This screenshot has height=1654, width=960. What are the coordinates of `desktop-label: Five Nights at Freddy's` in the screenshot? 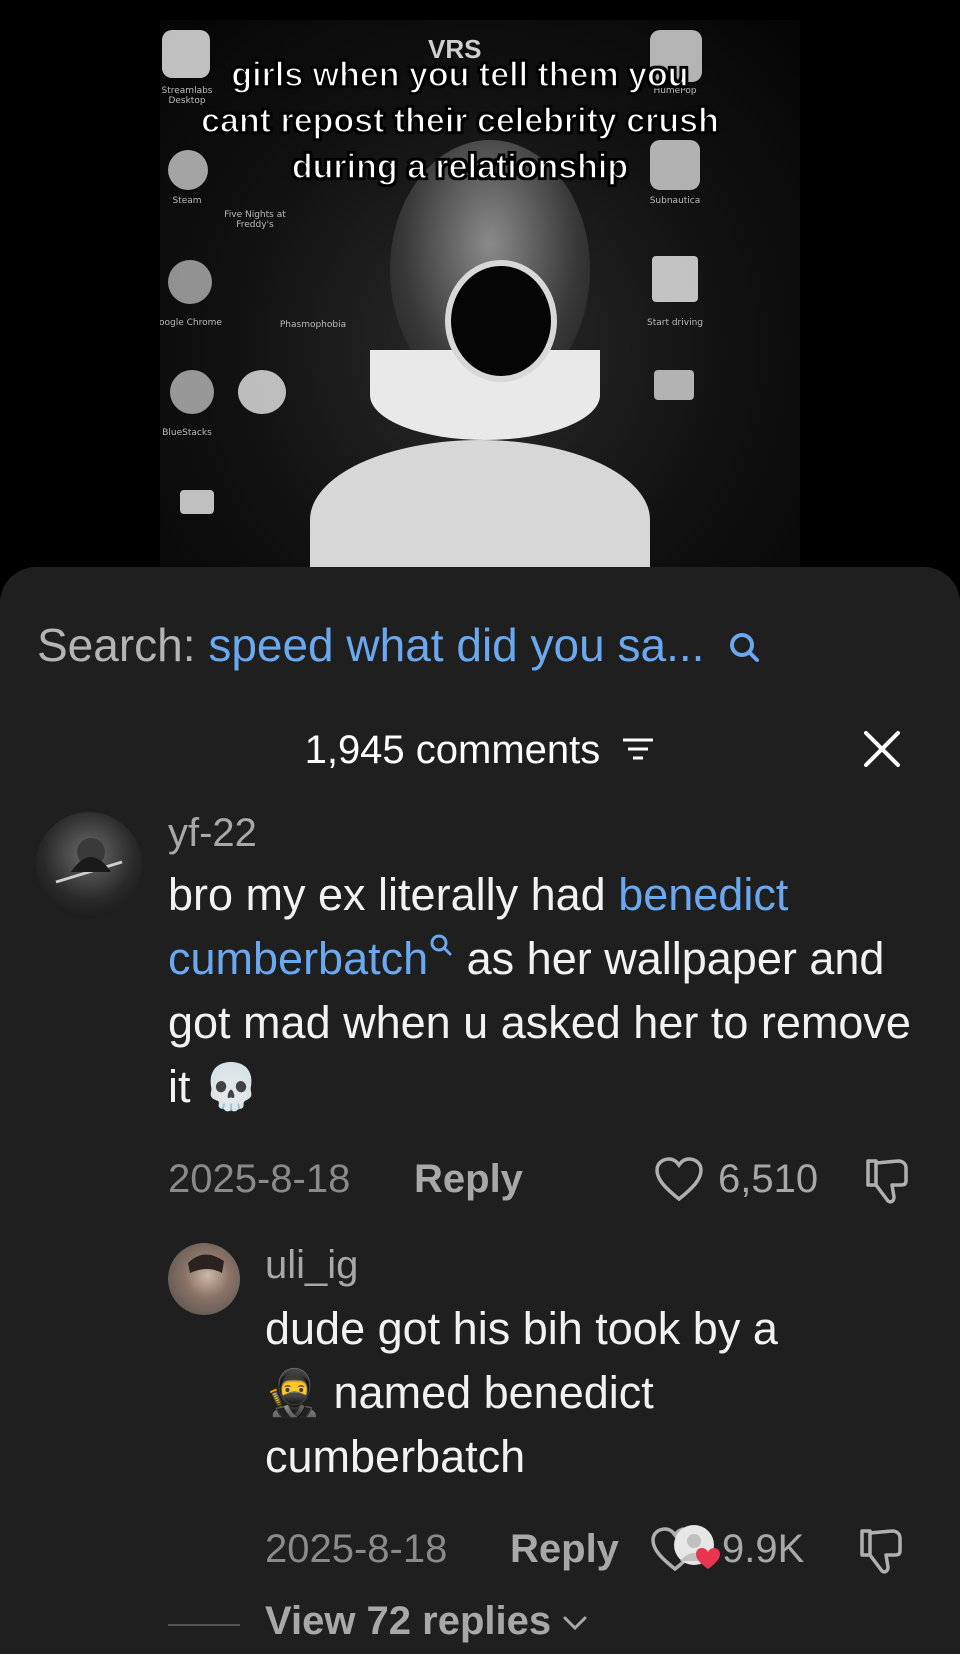 It's located at (255, 220).